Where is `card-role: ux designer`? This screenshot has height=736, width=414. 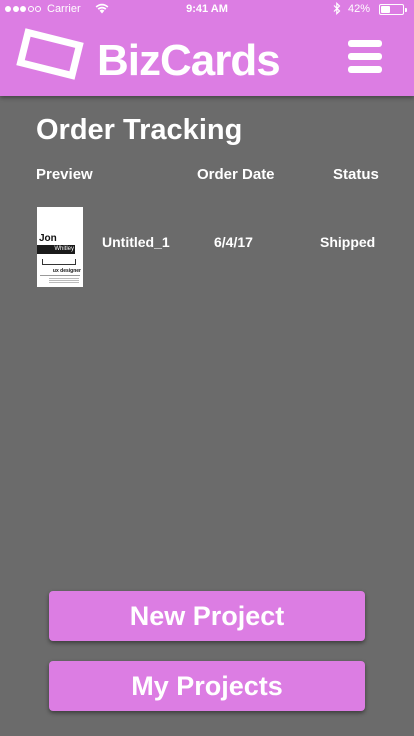 card-role: ux designer is located at coordinates (66, 271).